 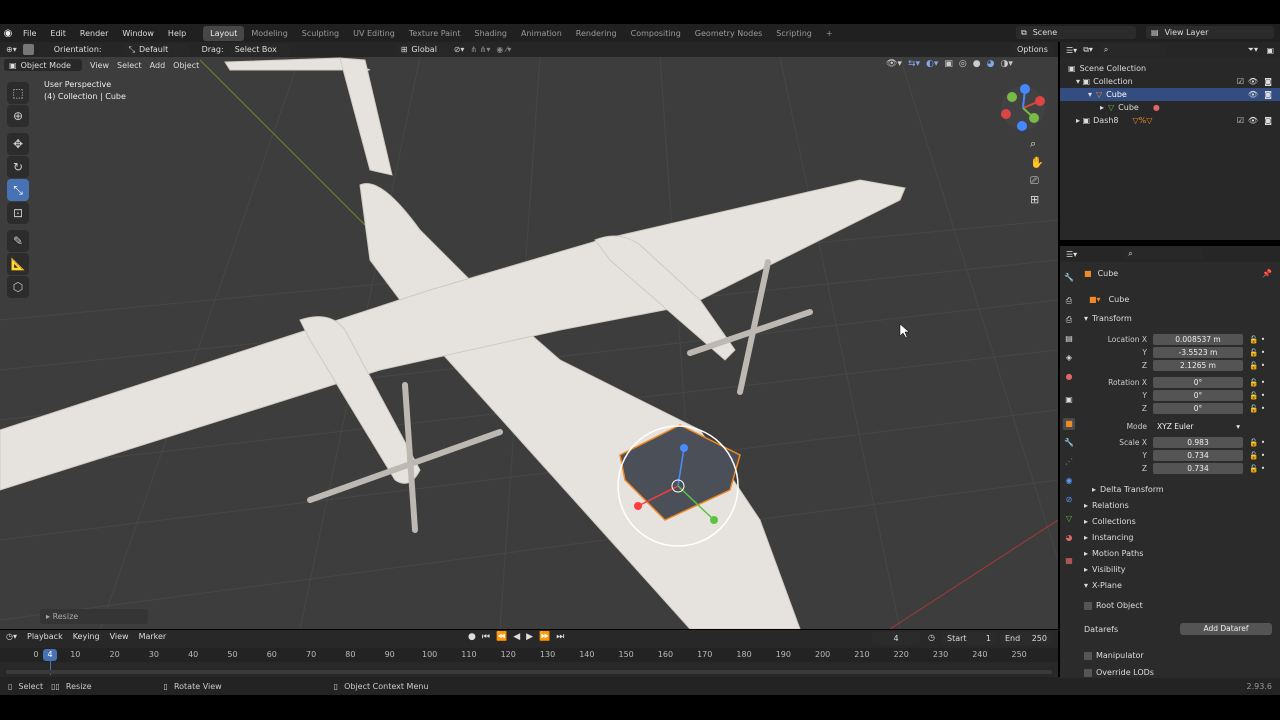 I want to click on tool-tab-icon: 🔧, so click(x=1069, y=278).